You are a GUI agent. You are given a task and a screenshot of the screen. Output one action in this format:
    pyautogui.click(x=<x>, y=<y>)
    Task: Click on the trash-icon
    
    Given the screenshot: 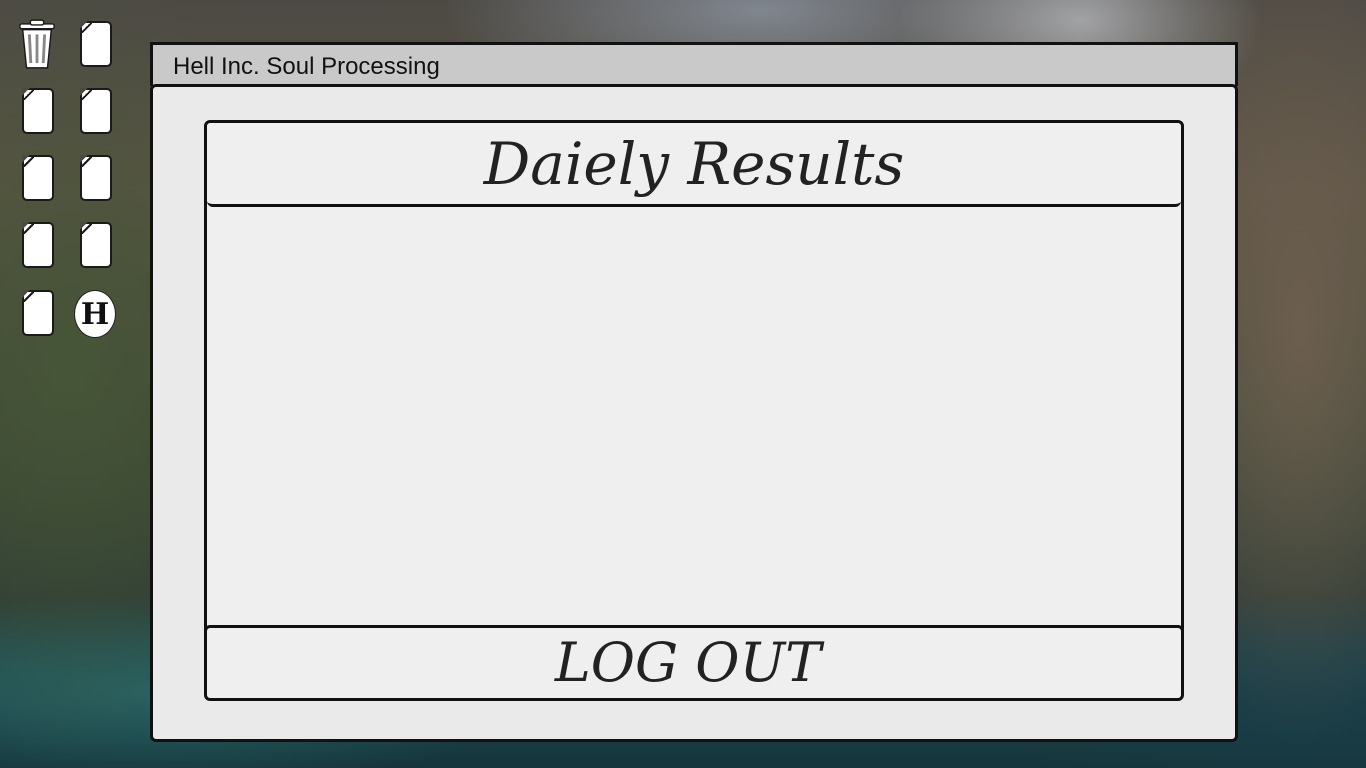 What is the action you would take?
    pyautogui.click(x=37, y=44)
    